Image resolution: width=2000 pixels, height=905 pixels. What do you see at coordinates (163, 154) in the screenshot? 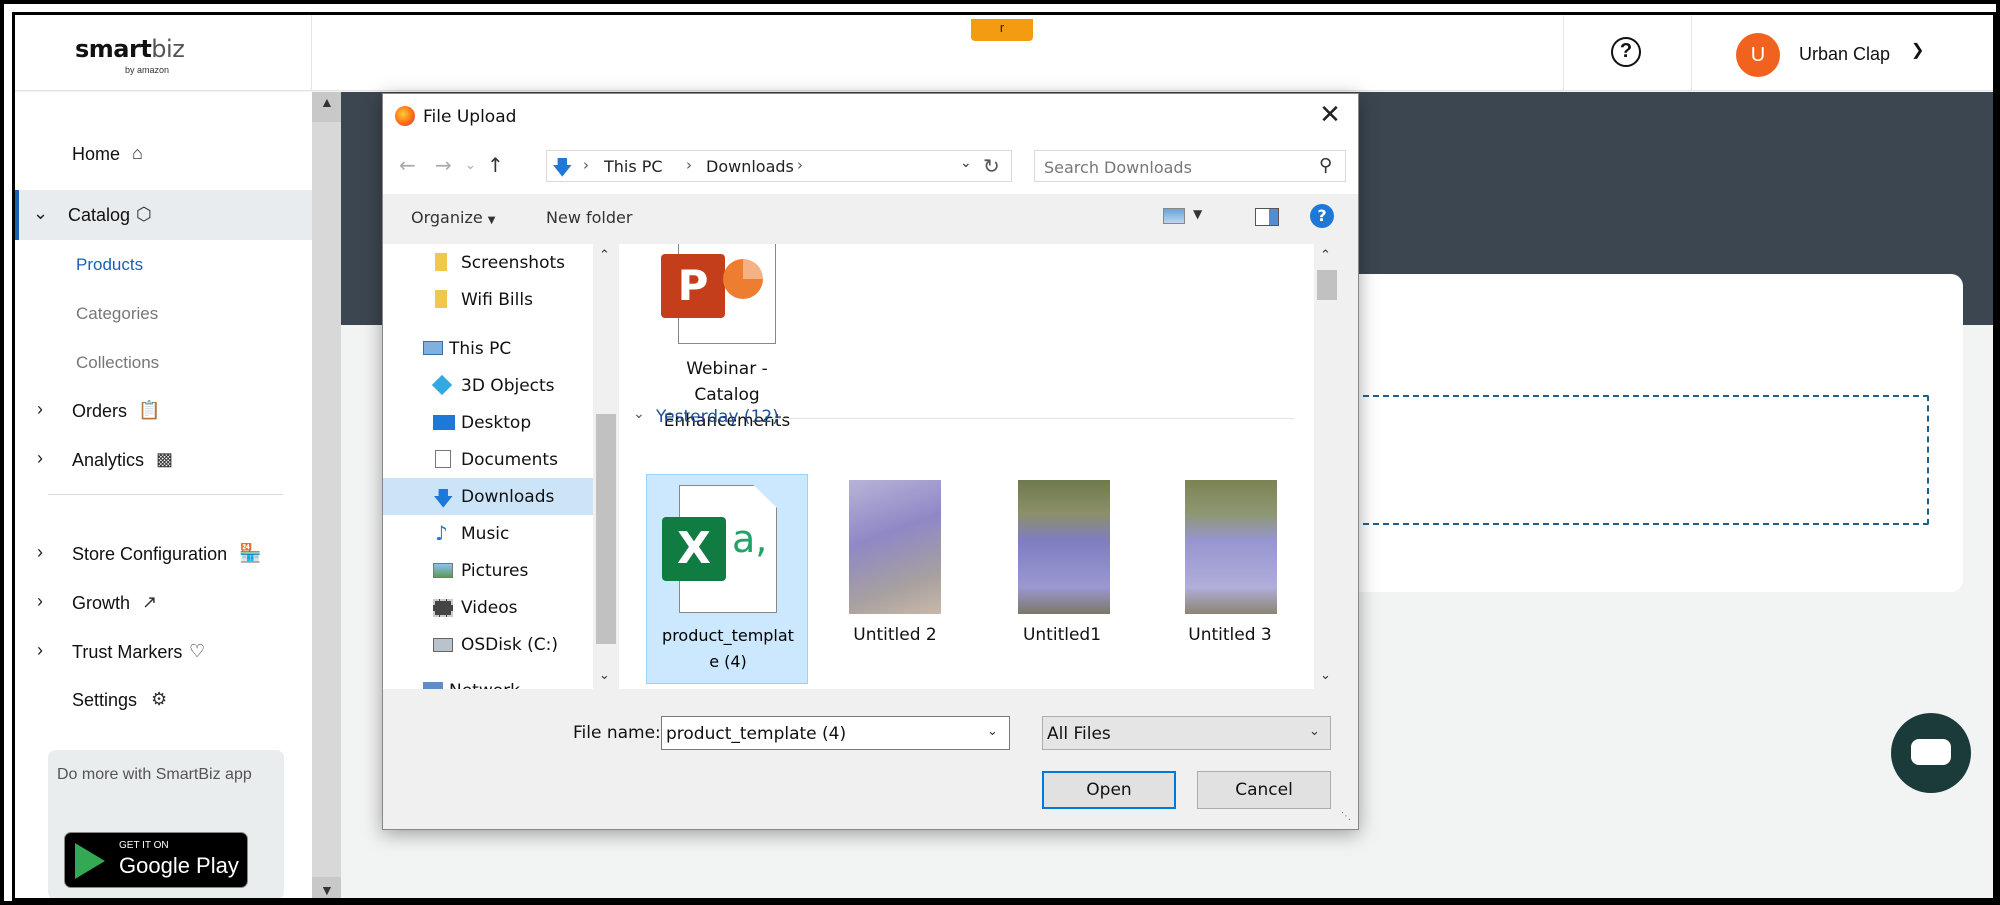
I see `sidebar-item-home: Home ⌂` at bounding box center [163, 154].